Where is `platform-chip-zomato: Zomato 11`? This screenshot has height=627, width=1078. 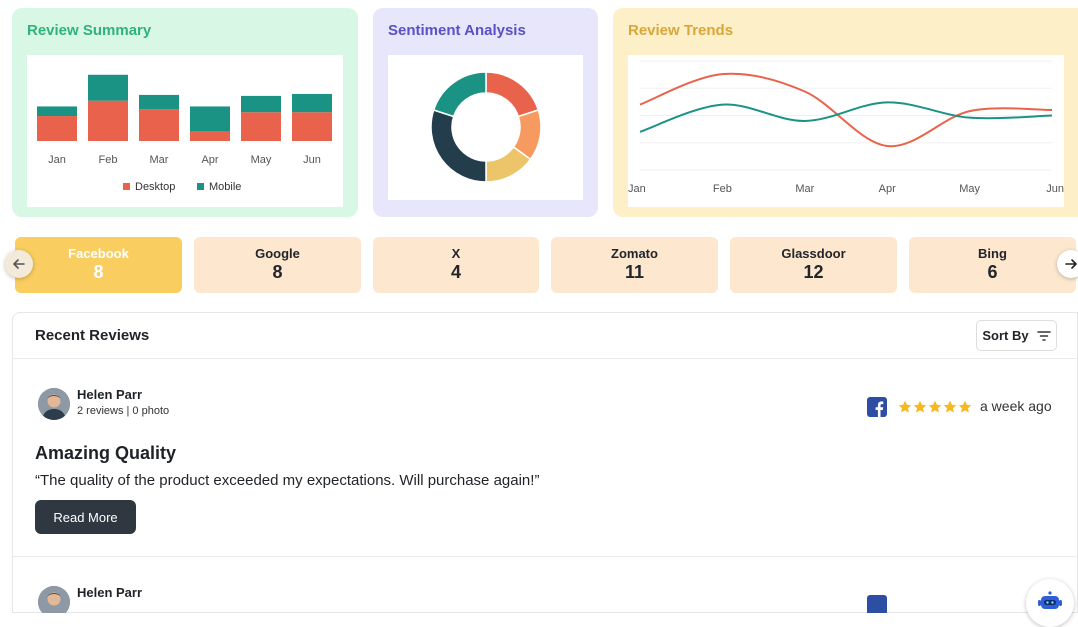
platform-chip-zomato: Zomato 11 is located at coordinates (634, 265).